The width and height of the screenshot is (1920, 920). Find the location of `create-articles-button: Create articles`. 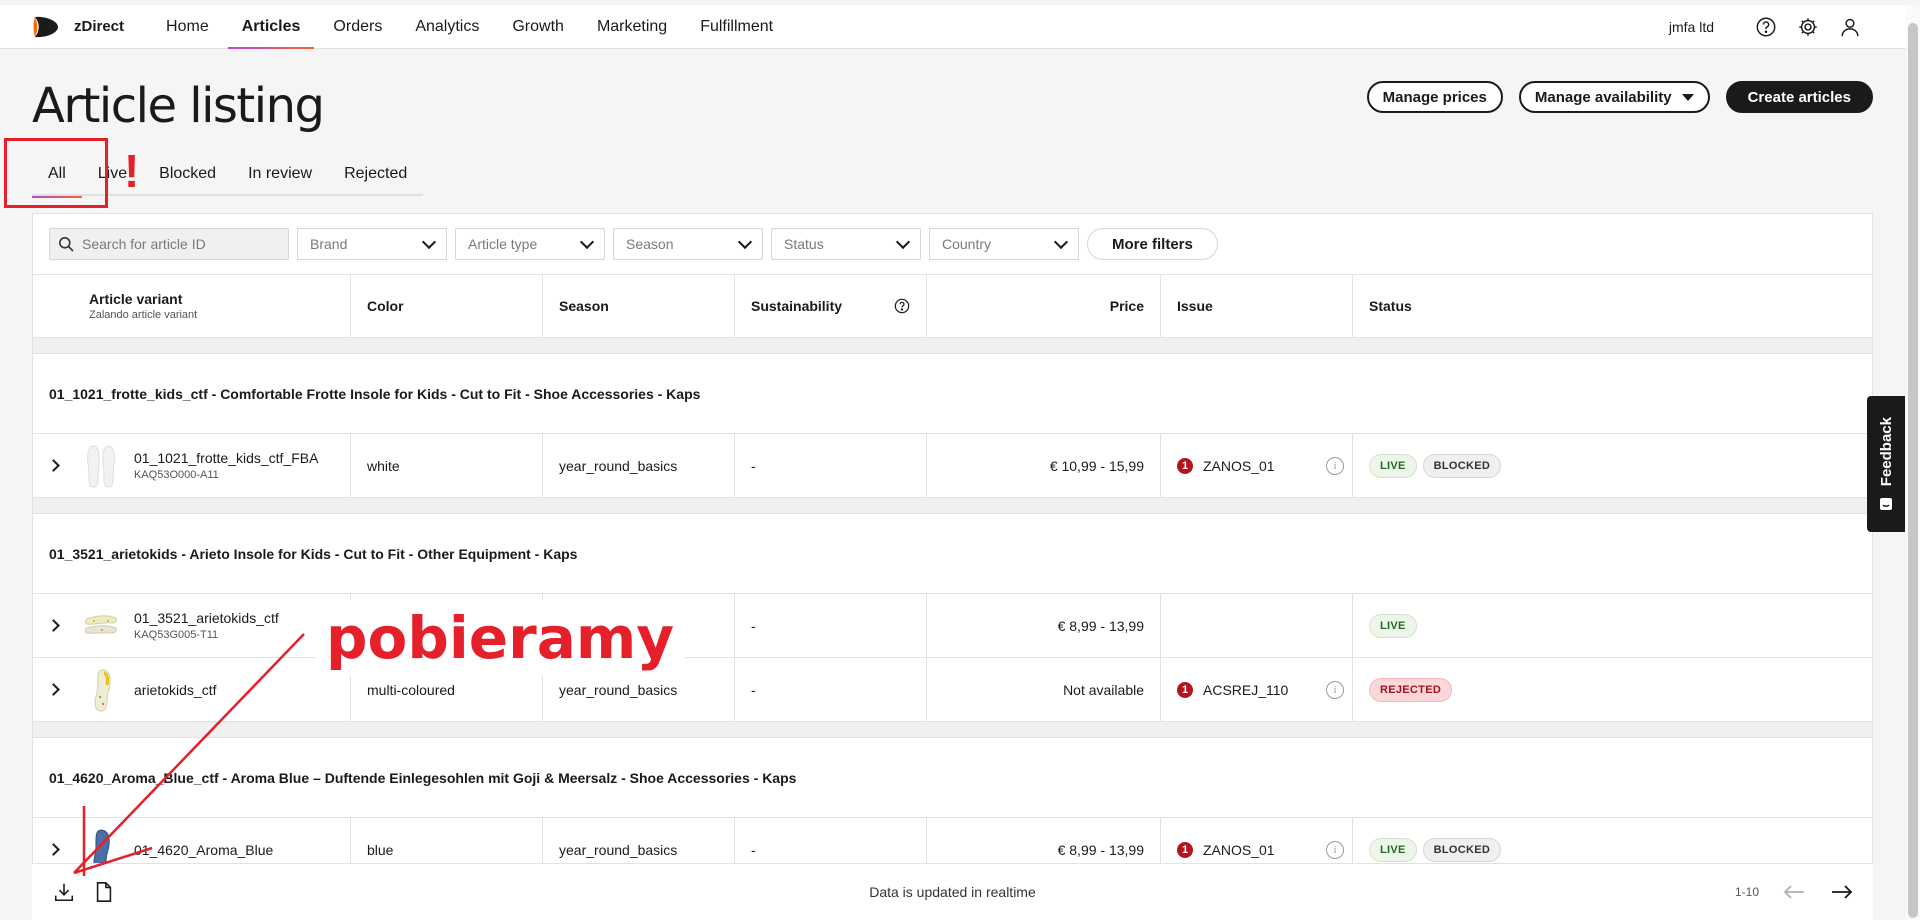

create-articles-button: Create articles is located at coordinates (1799, 97).